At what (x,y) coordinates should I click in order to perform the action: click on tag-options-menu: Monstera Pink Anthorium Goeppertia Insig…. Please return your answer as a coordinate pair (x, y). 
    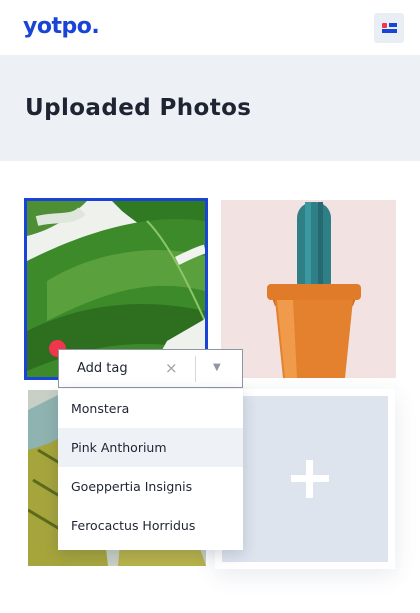
    Looking at the image, I should click on (150, 469).